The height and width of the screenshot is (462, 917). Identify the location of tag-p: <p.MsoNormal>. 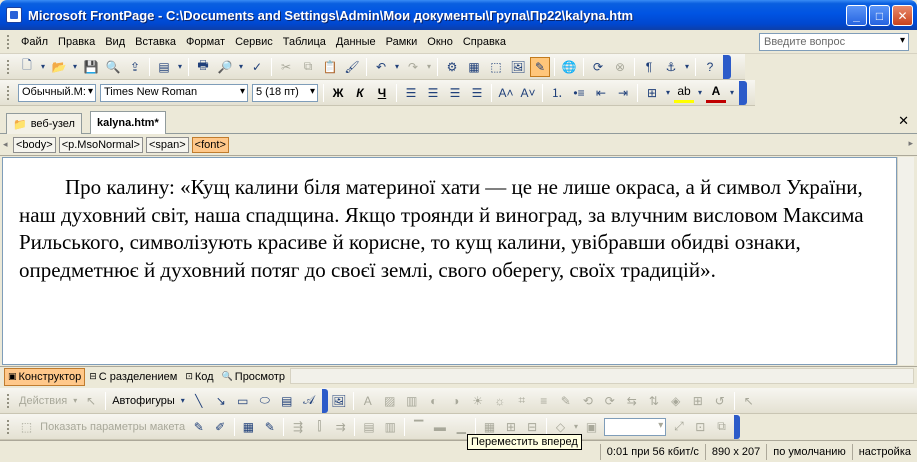
(100, 144).